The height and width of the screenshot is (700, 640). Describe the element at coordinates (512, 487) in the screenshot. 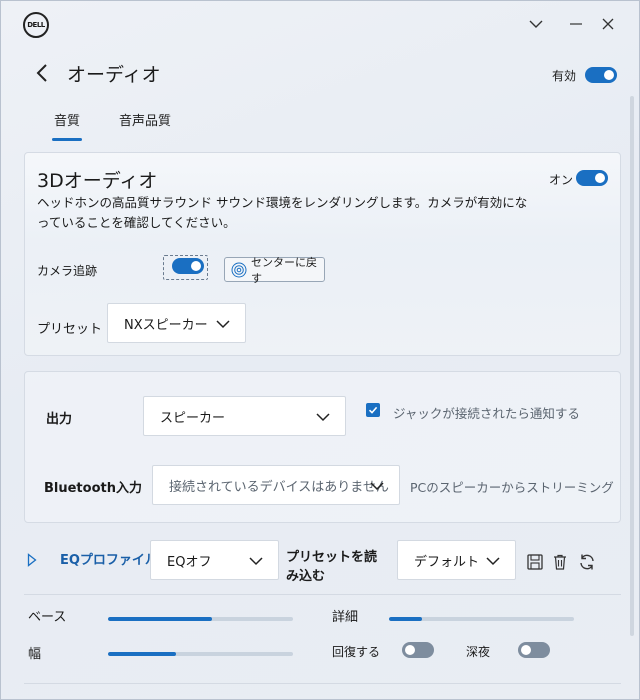

I see `streaming-label: PCのスピーカーからストリーミング` at that location.